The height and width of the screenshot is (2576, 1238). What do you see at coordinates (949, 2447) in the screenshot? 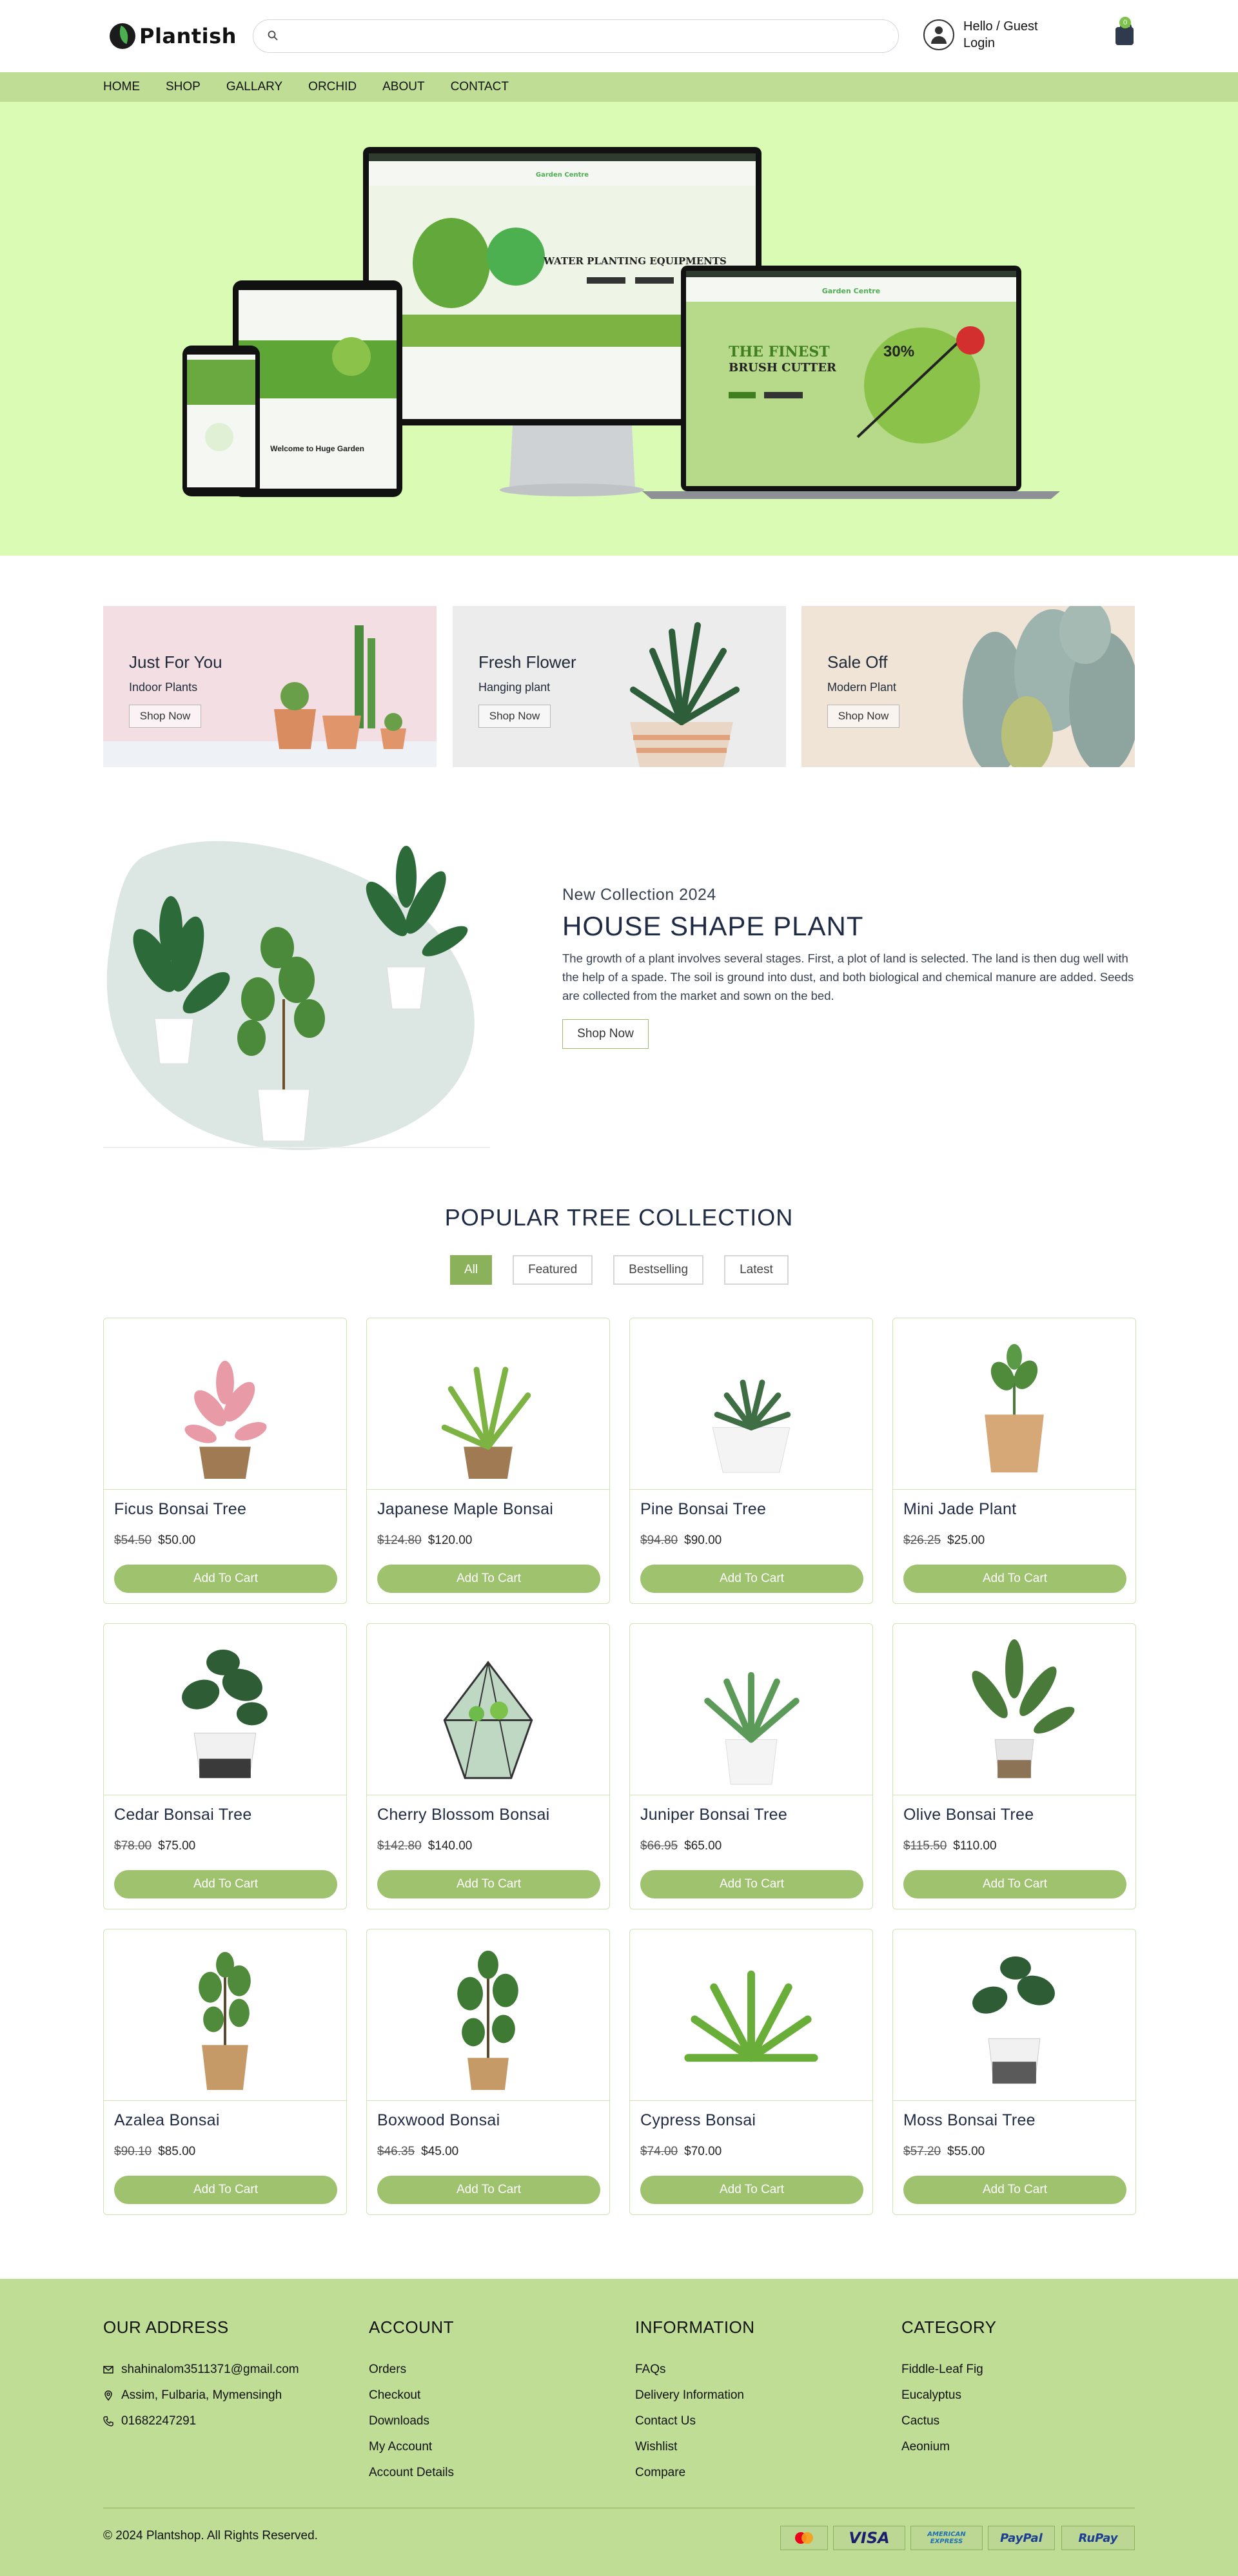
I see `footer-link: Aeonium` at bounding box center [949, 2447].